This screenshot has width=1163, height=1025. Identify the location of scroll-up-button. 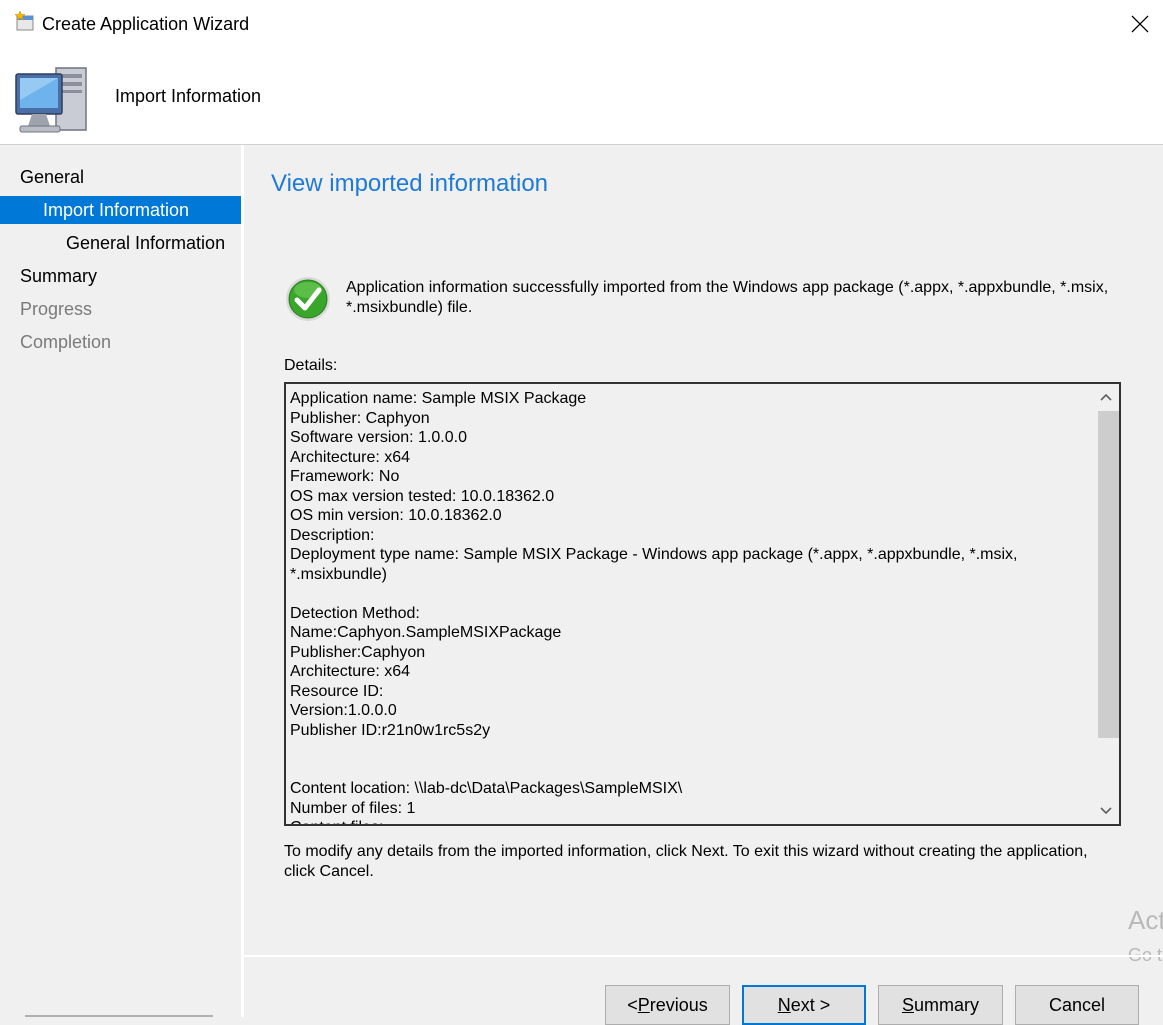
(1106, 397).